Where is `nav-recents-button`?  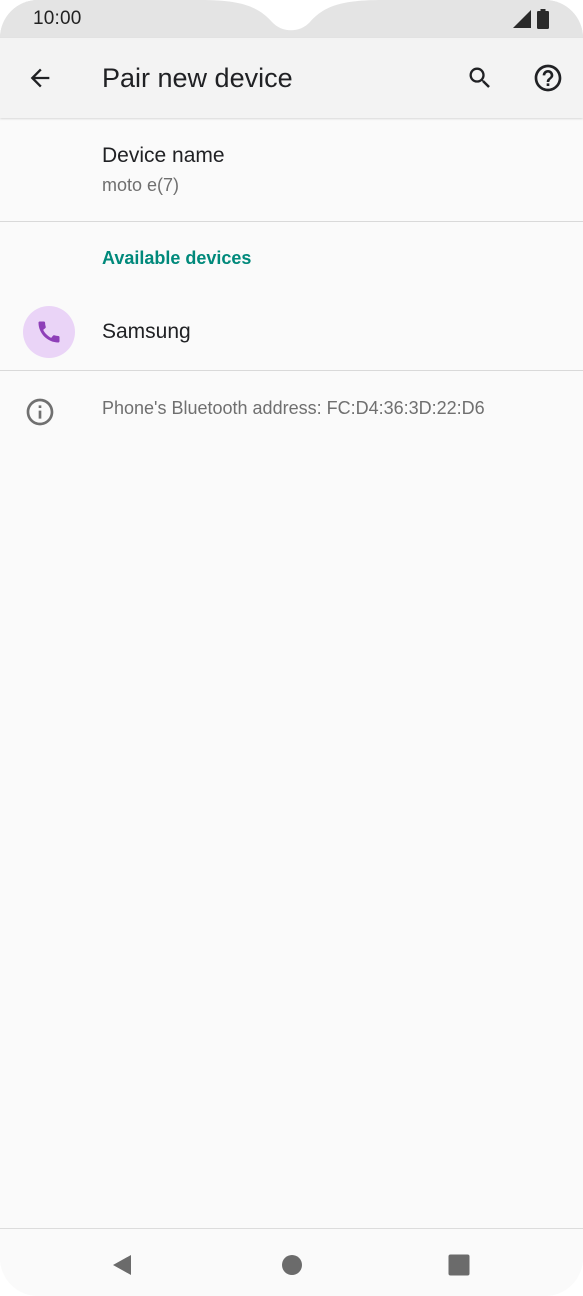
nav-recents-button is located at coordinates (459, 1265).